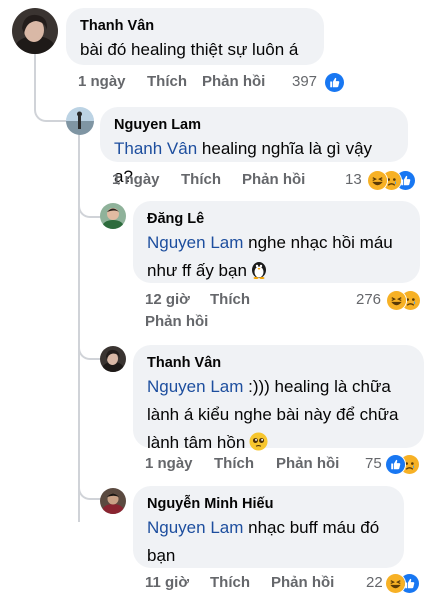 The height and width of the screenshot is (600, 437). What do you see at coordinates (353, 179) in the screenshot?
I see `reaction-count: 13` at bounding box center [353, 179].